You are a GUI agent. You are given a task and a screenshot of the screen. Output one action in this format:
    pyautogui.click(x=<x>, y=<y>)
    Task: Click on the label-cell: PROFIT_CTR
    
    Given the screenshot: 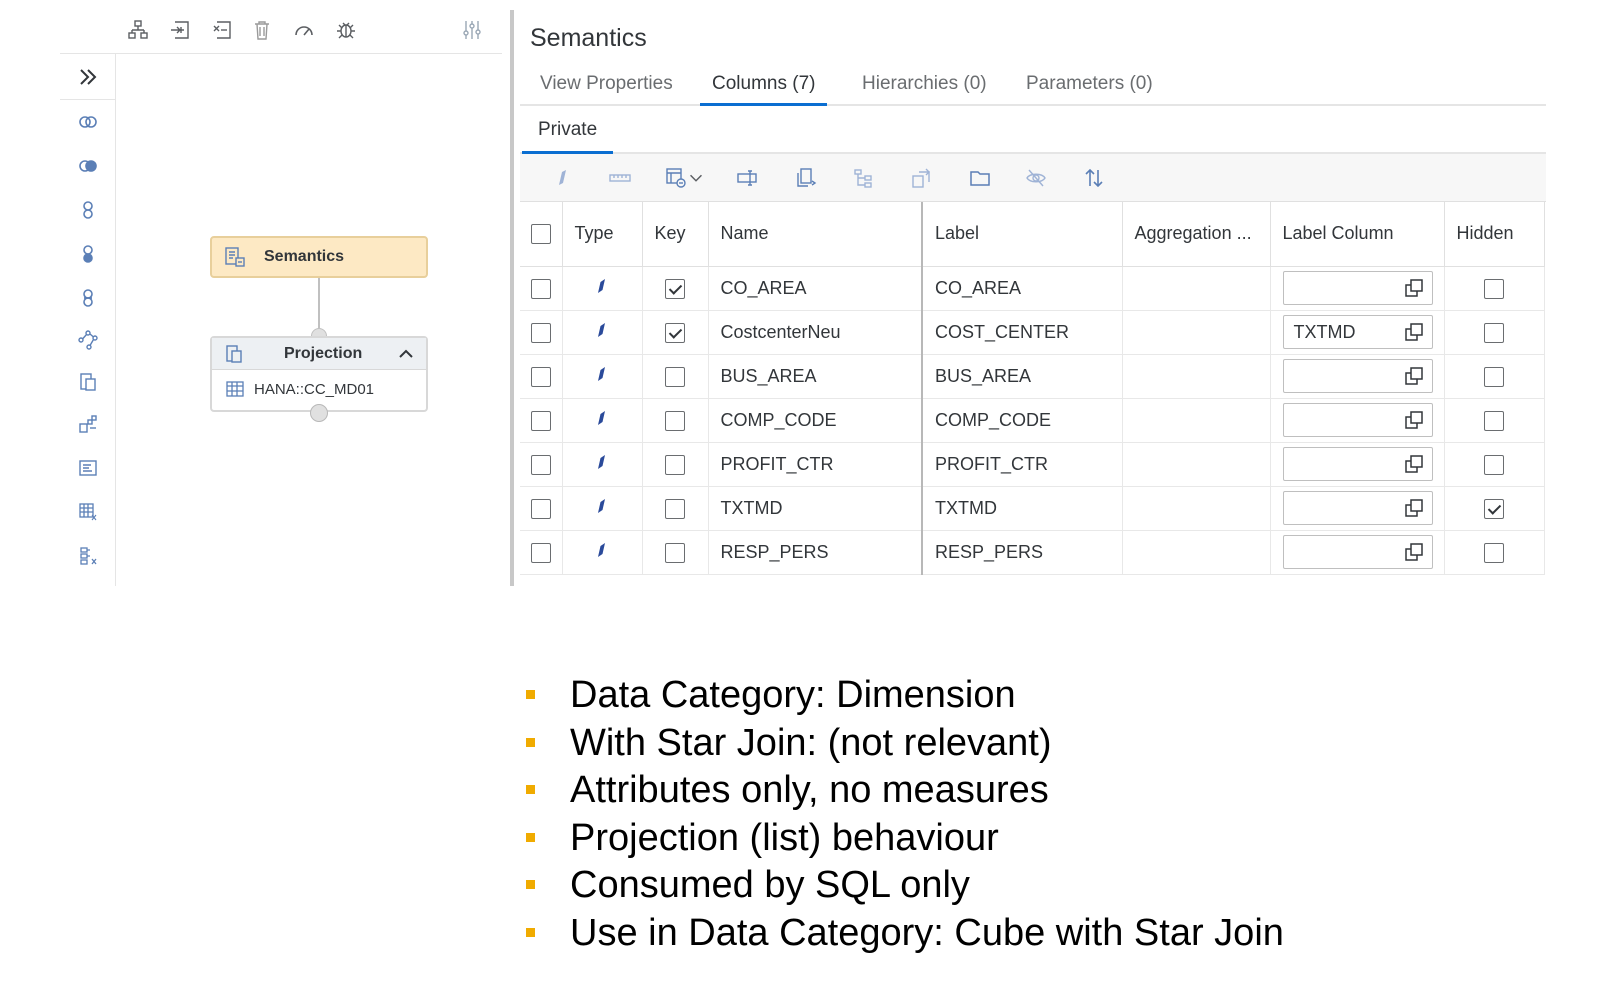 What is the action you would take?
    pyautogui.click(x=1022, y=464)
    